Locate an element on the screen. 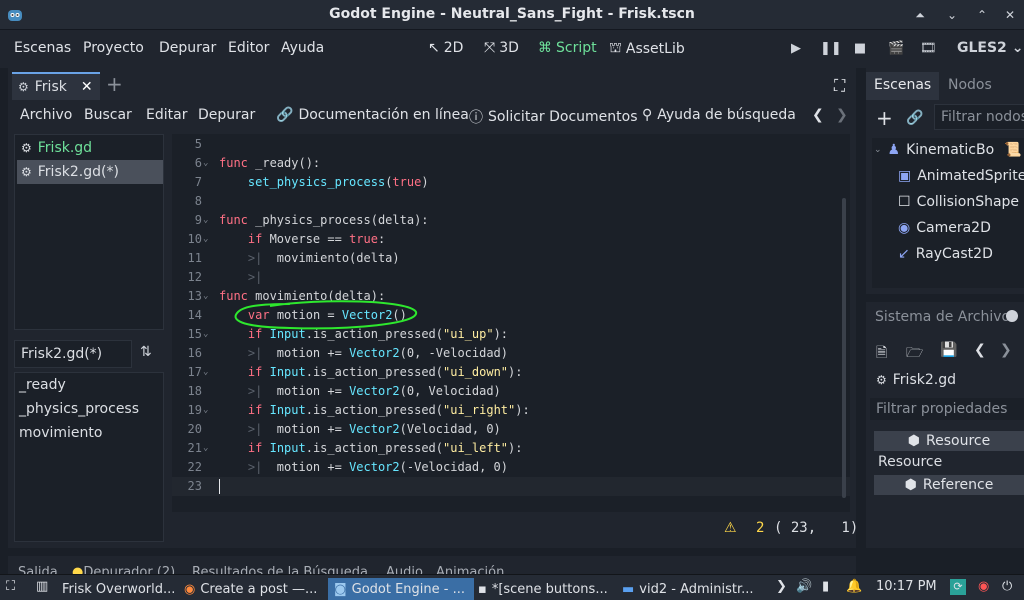 This screenshot has height=600, width=1024. assetlib-icon: ⛫ is located at coordinates (615, 48).